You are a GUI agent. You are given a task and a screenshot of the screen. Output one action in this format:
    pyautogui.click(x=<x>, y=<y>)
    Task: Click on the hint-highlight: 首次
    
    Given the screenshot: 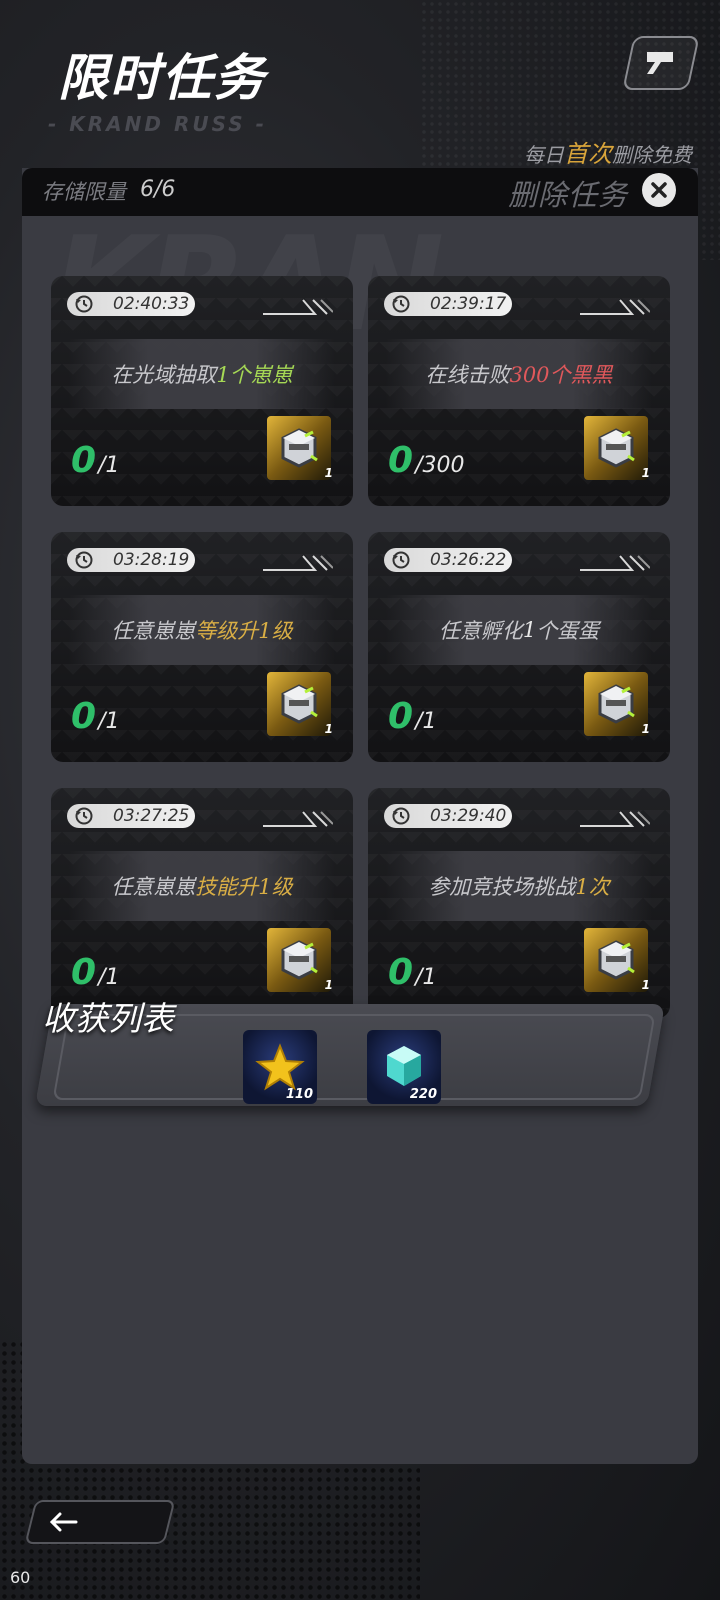 What is the action you would take?
    pyautogui.click(x=588, y=154)
    